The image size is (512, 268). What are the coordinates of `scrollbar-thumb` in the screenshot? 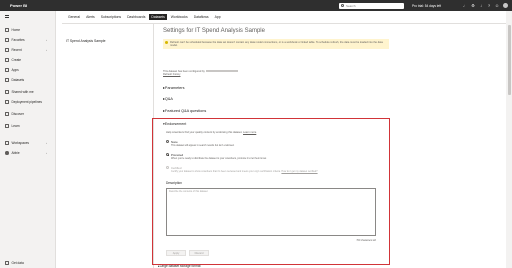 It's located at (509, 60).